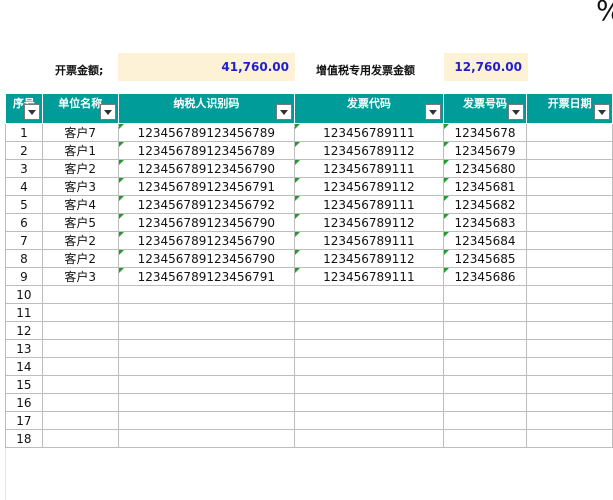  I want to click on cell-invoice-number: 12345681, so click(485, 186).